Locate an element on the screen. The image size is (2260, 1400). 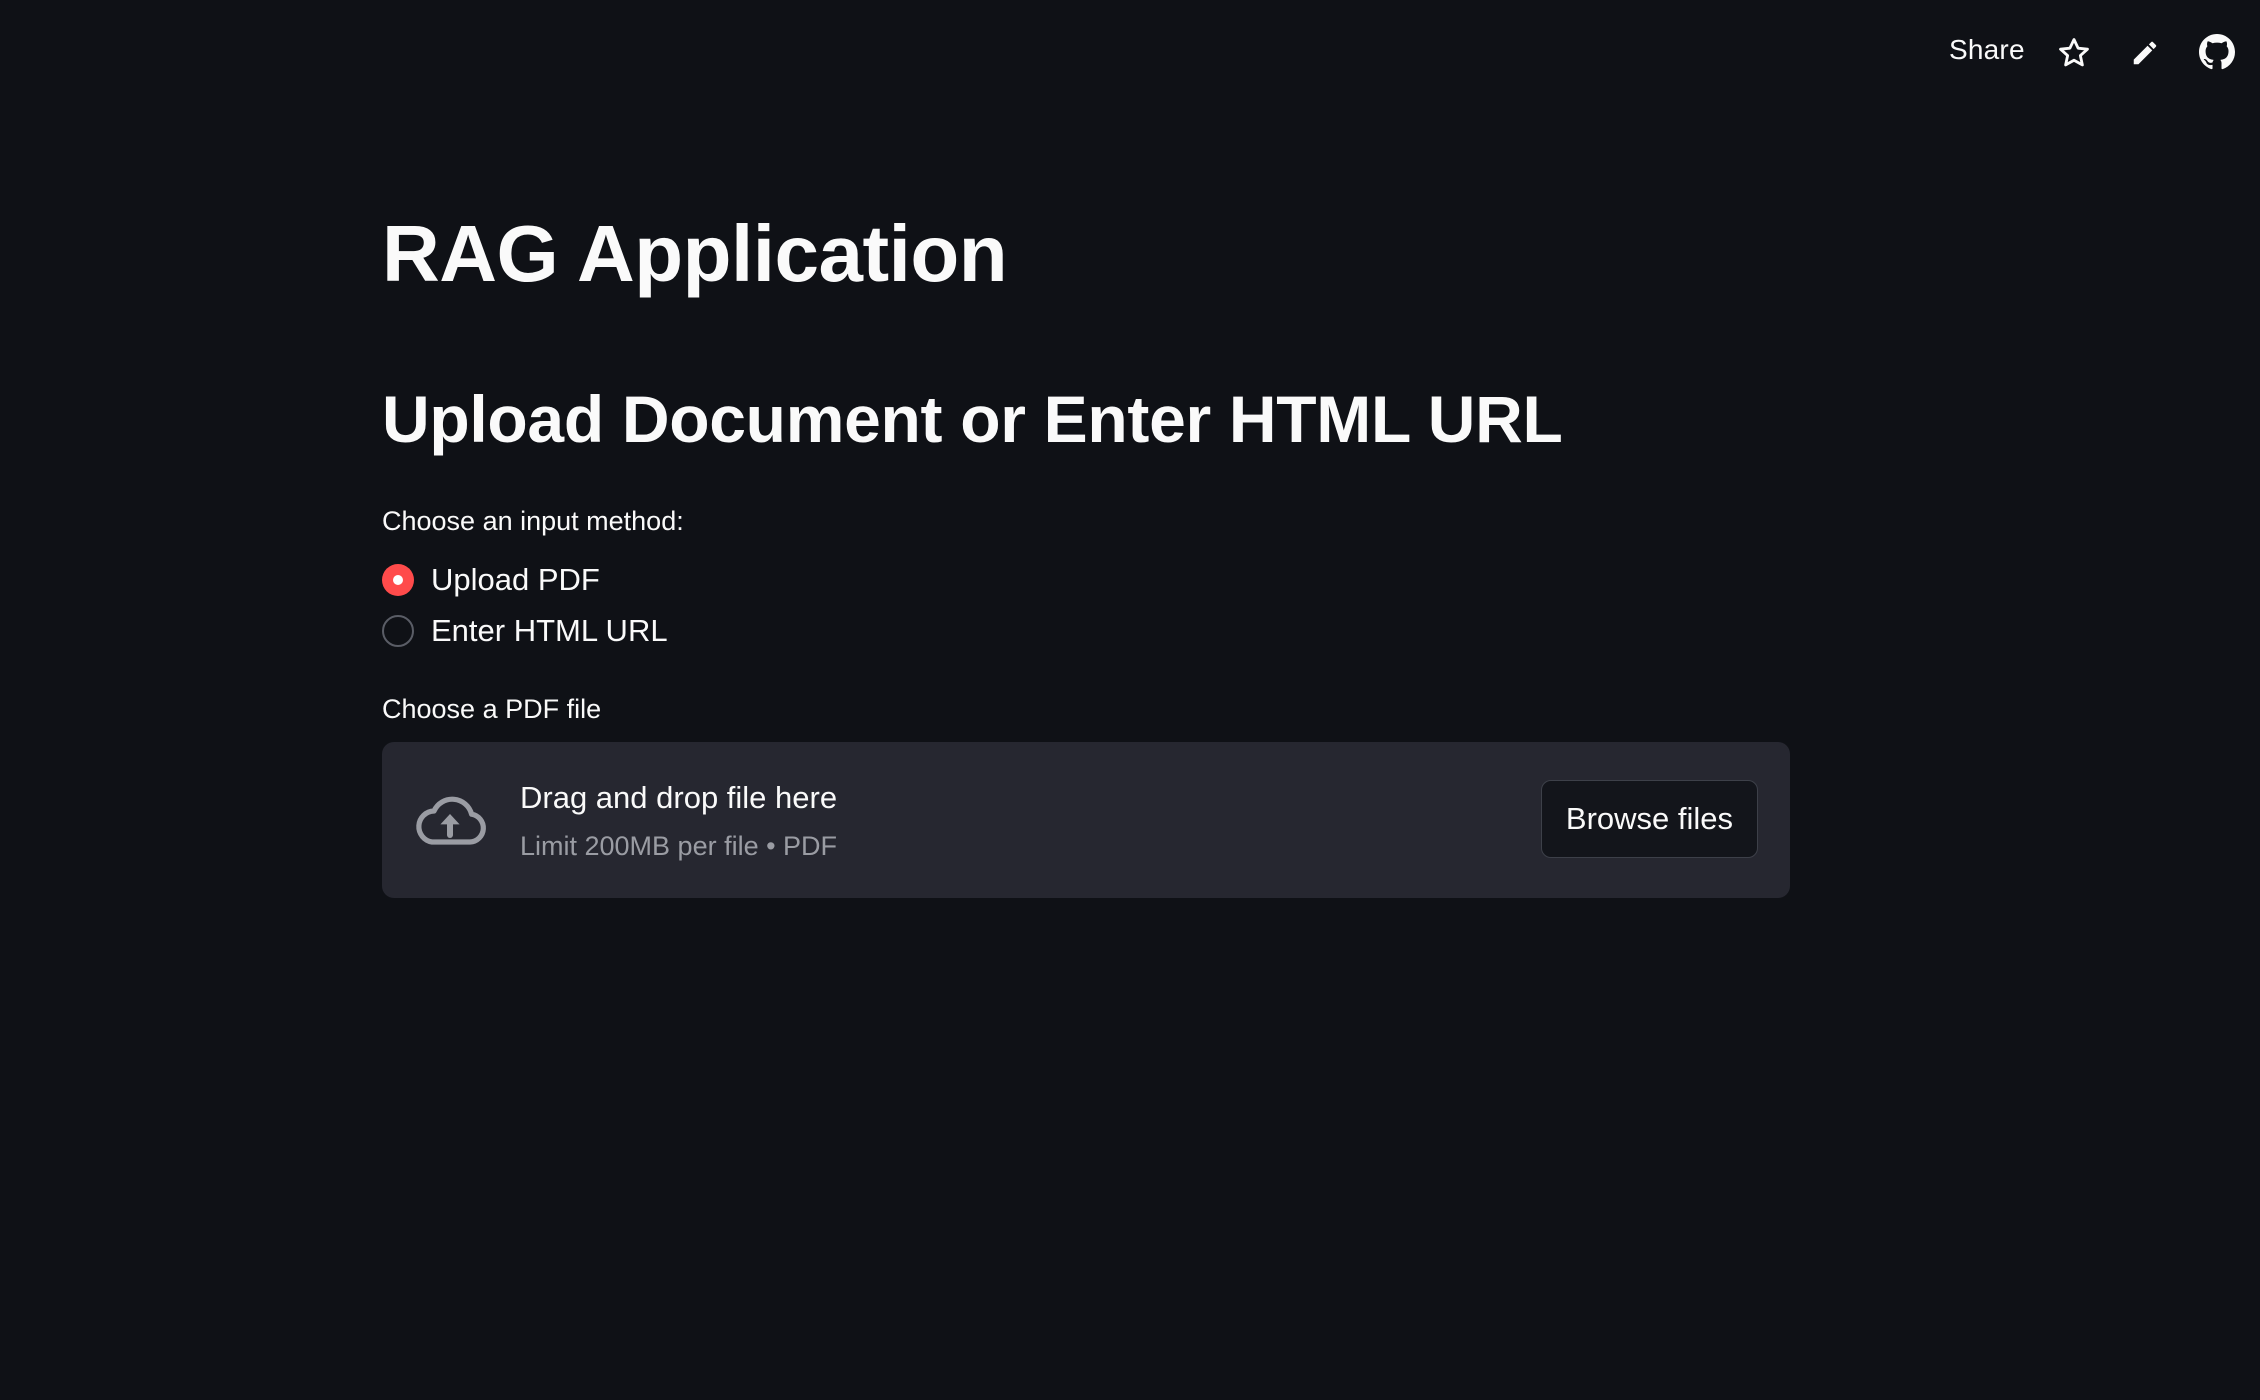
drop-instructions: Drag and drop file here is located at coordinates (679, 797).